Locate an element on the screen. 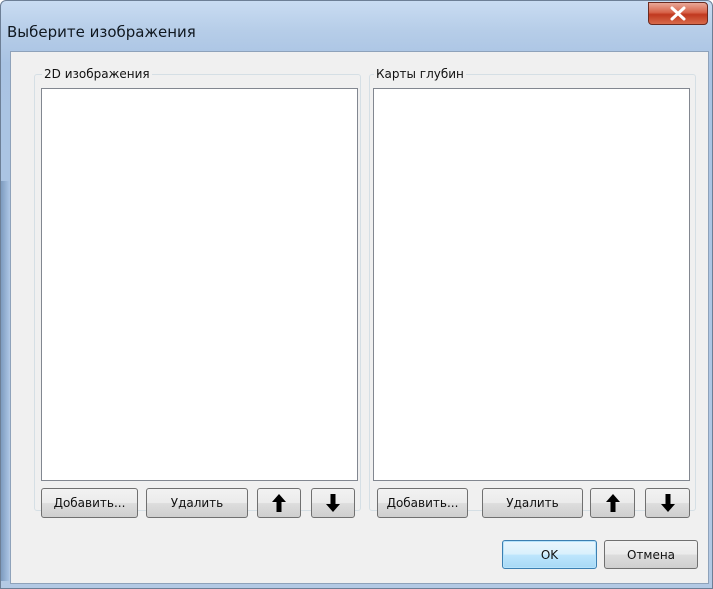 Image resolution: width=713 pixels, height=589 pixels. cancel-button: Отмена is located at coordinates (651, 554).